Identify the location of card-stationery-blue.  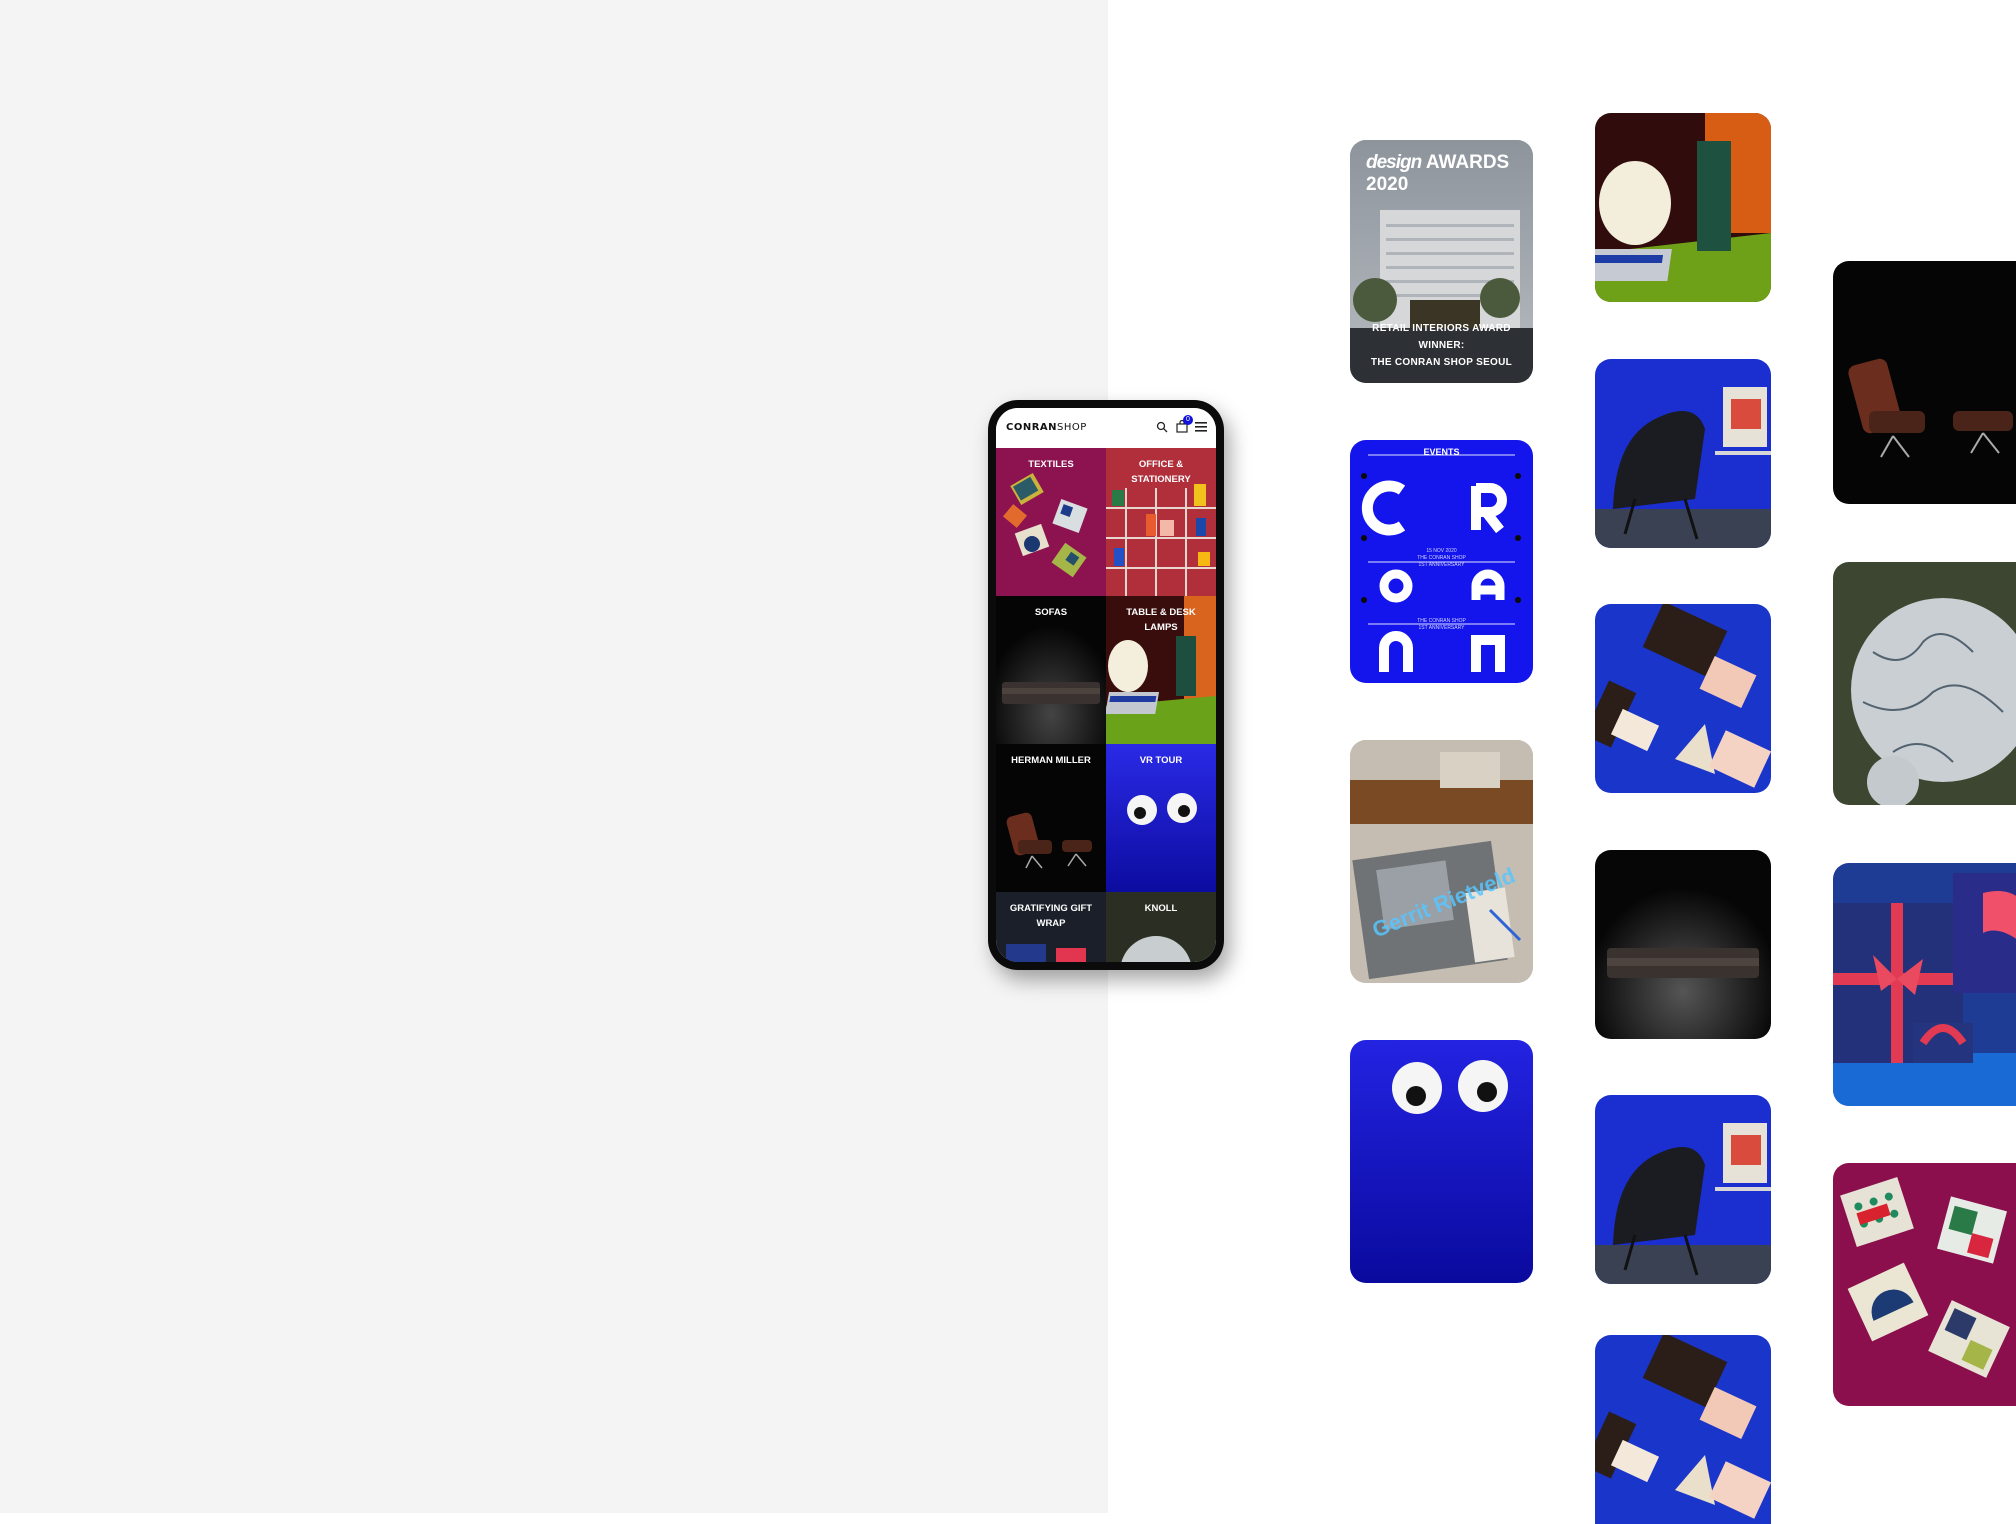
(1683, 698).